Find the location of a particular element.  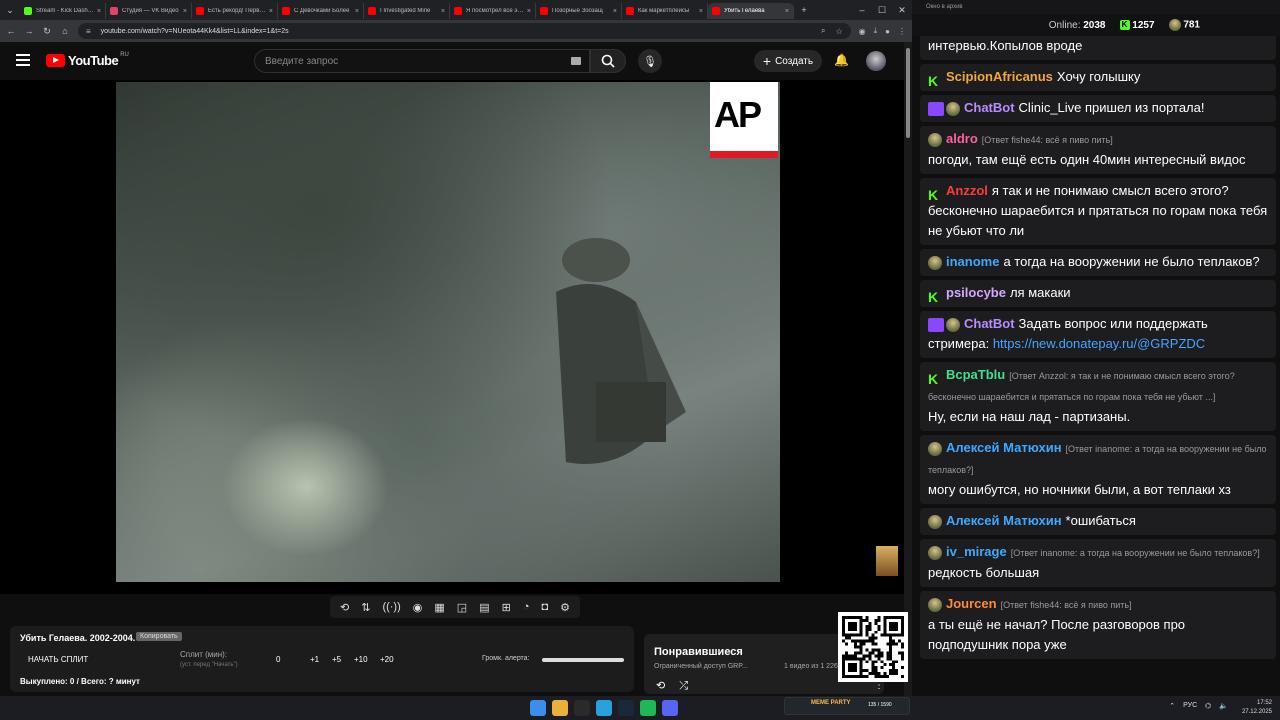

browser-tab: С Девочками Более × is located at coordinates (321, 11).